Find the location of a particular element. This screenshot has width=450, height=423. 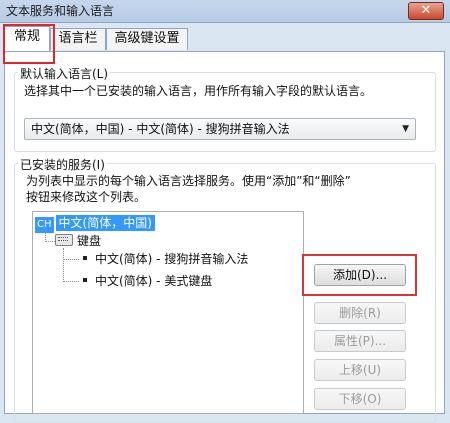

move-up-button: 上移(U) is located at coordinates (360, 370).